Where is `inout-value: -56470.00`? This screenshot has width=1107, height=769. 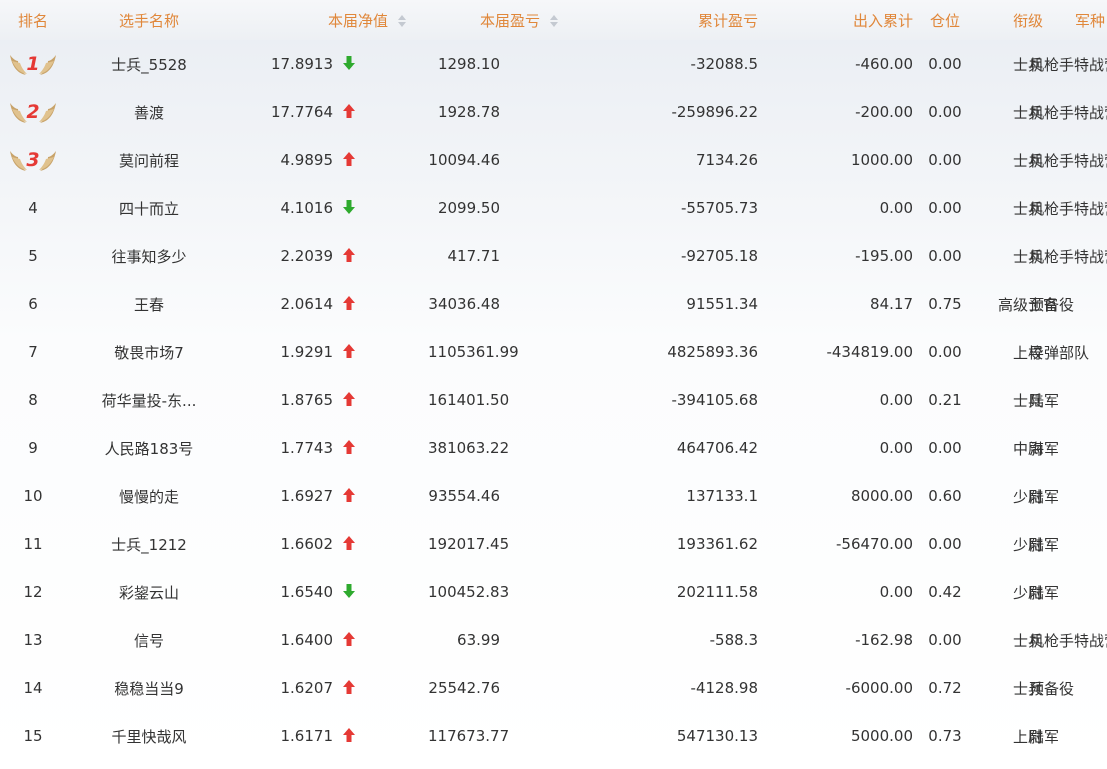 inout-value: -56470.00 is located at coordinates (874, 544).